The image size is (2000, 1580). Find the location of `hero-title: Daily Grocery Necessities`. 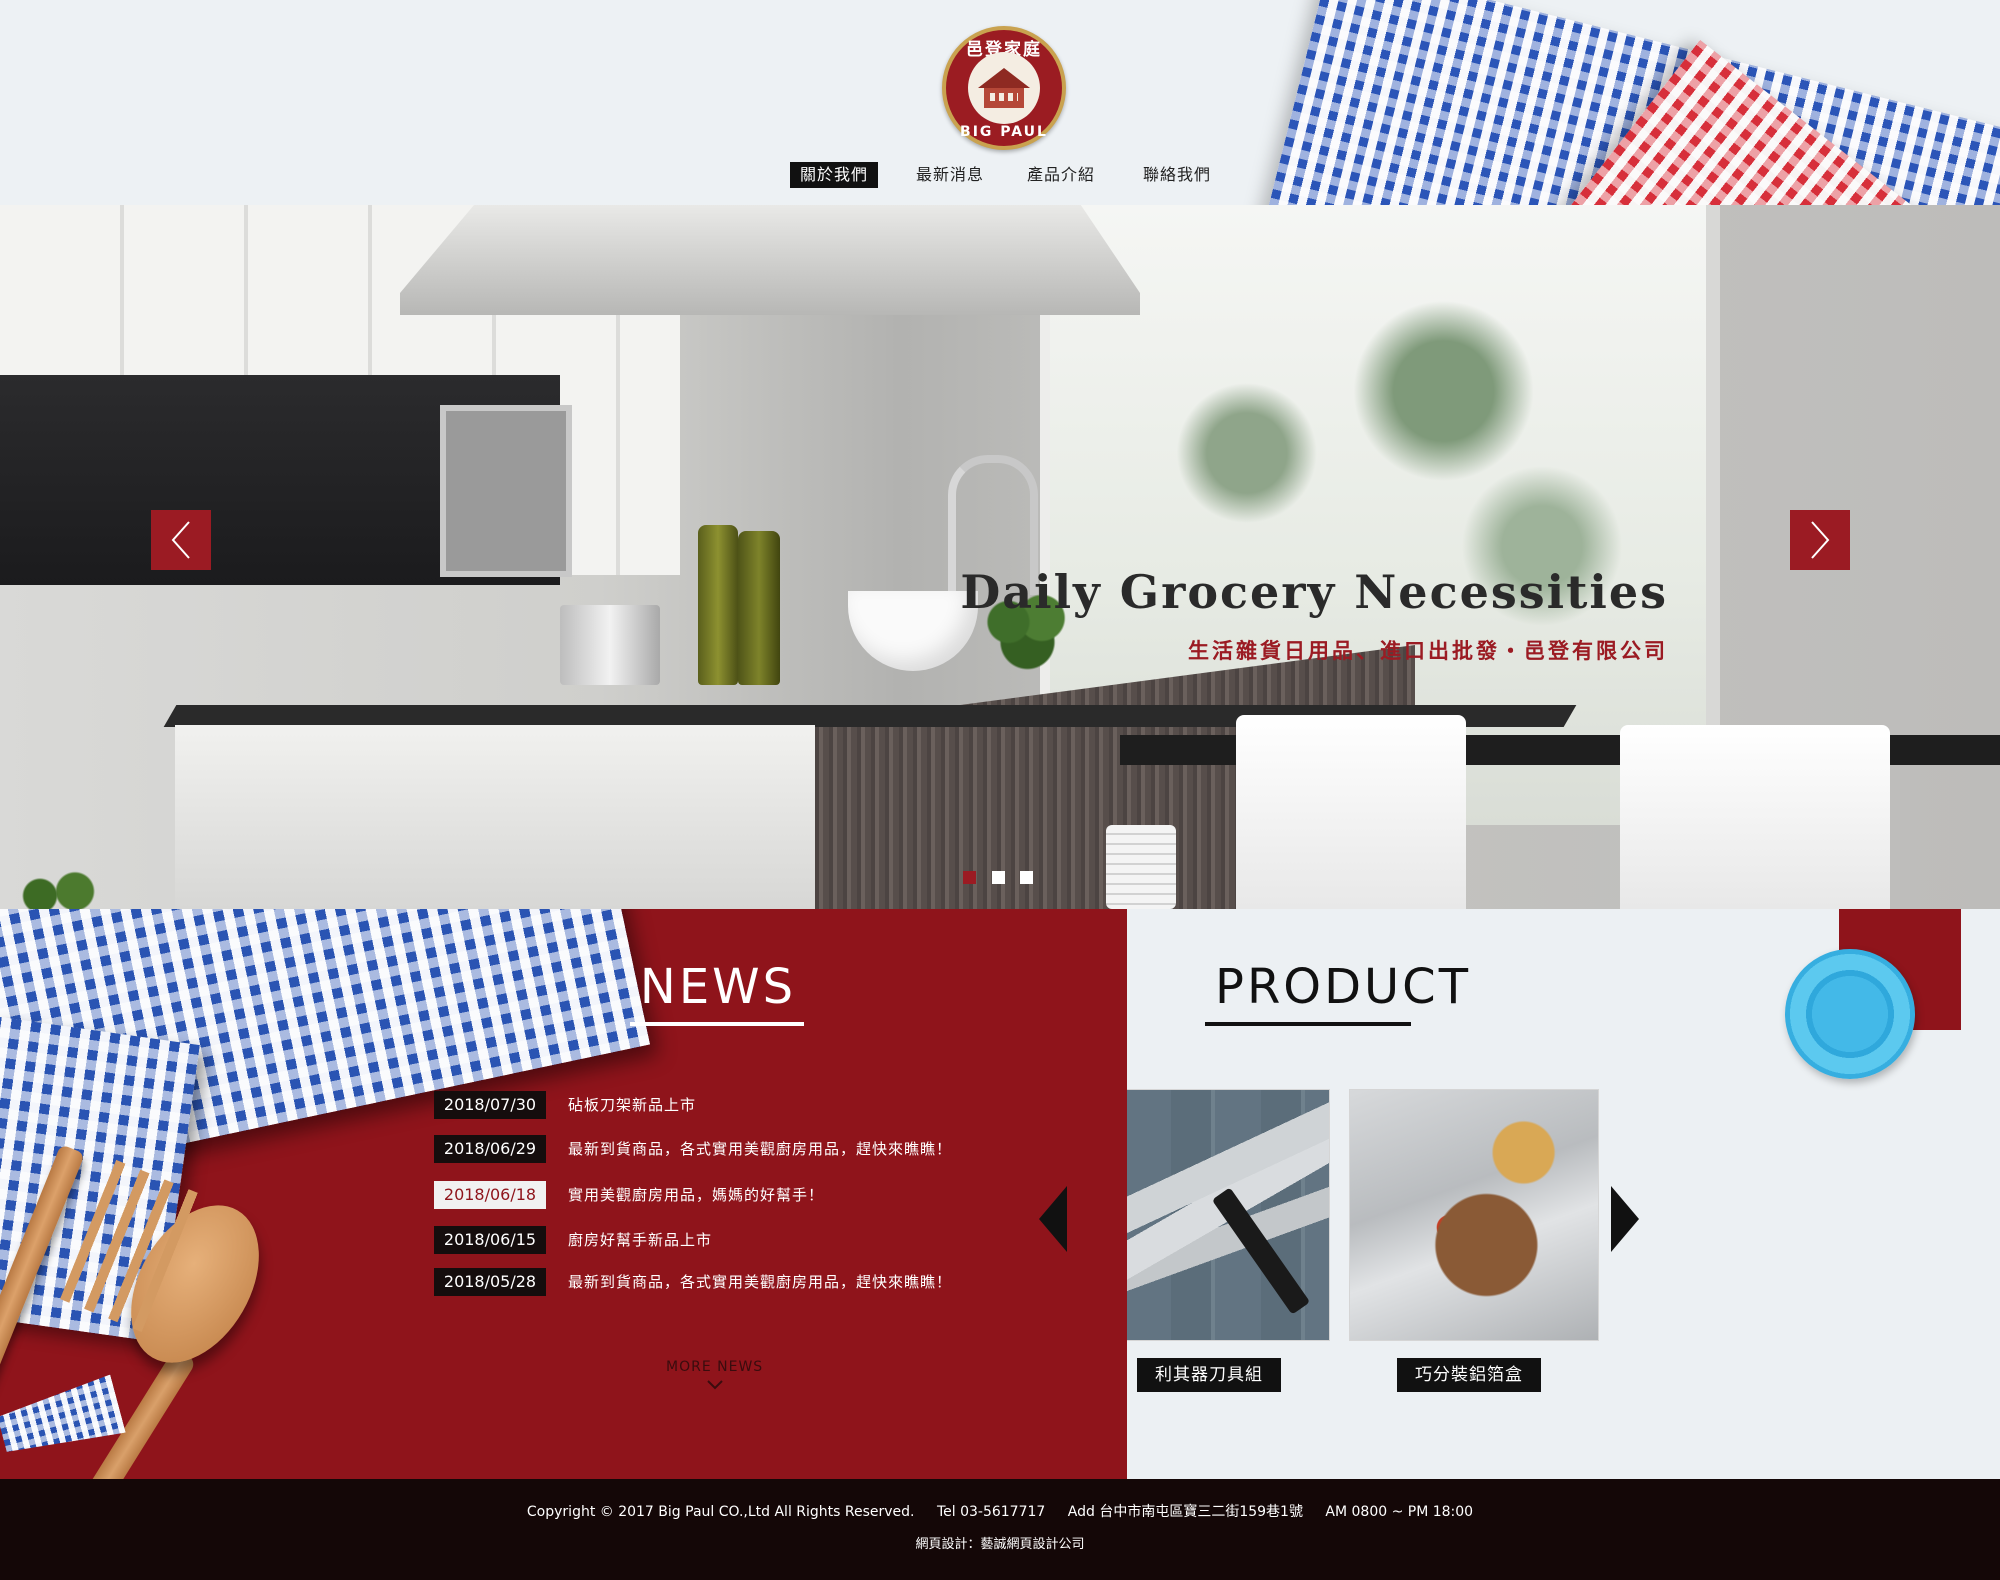

hero-title: Daily Grocery Necessities is located at coordinates (1314, 592).